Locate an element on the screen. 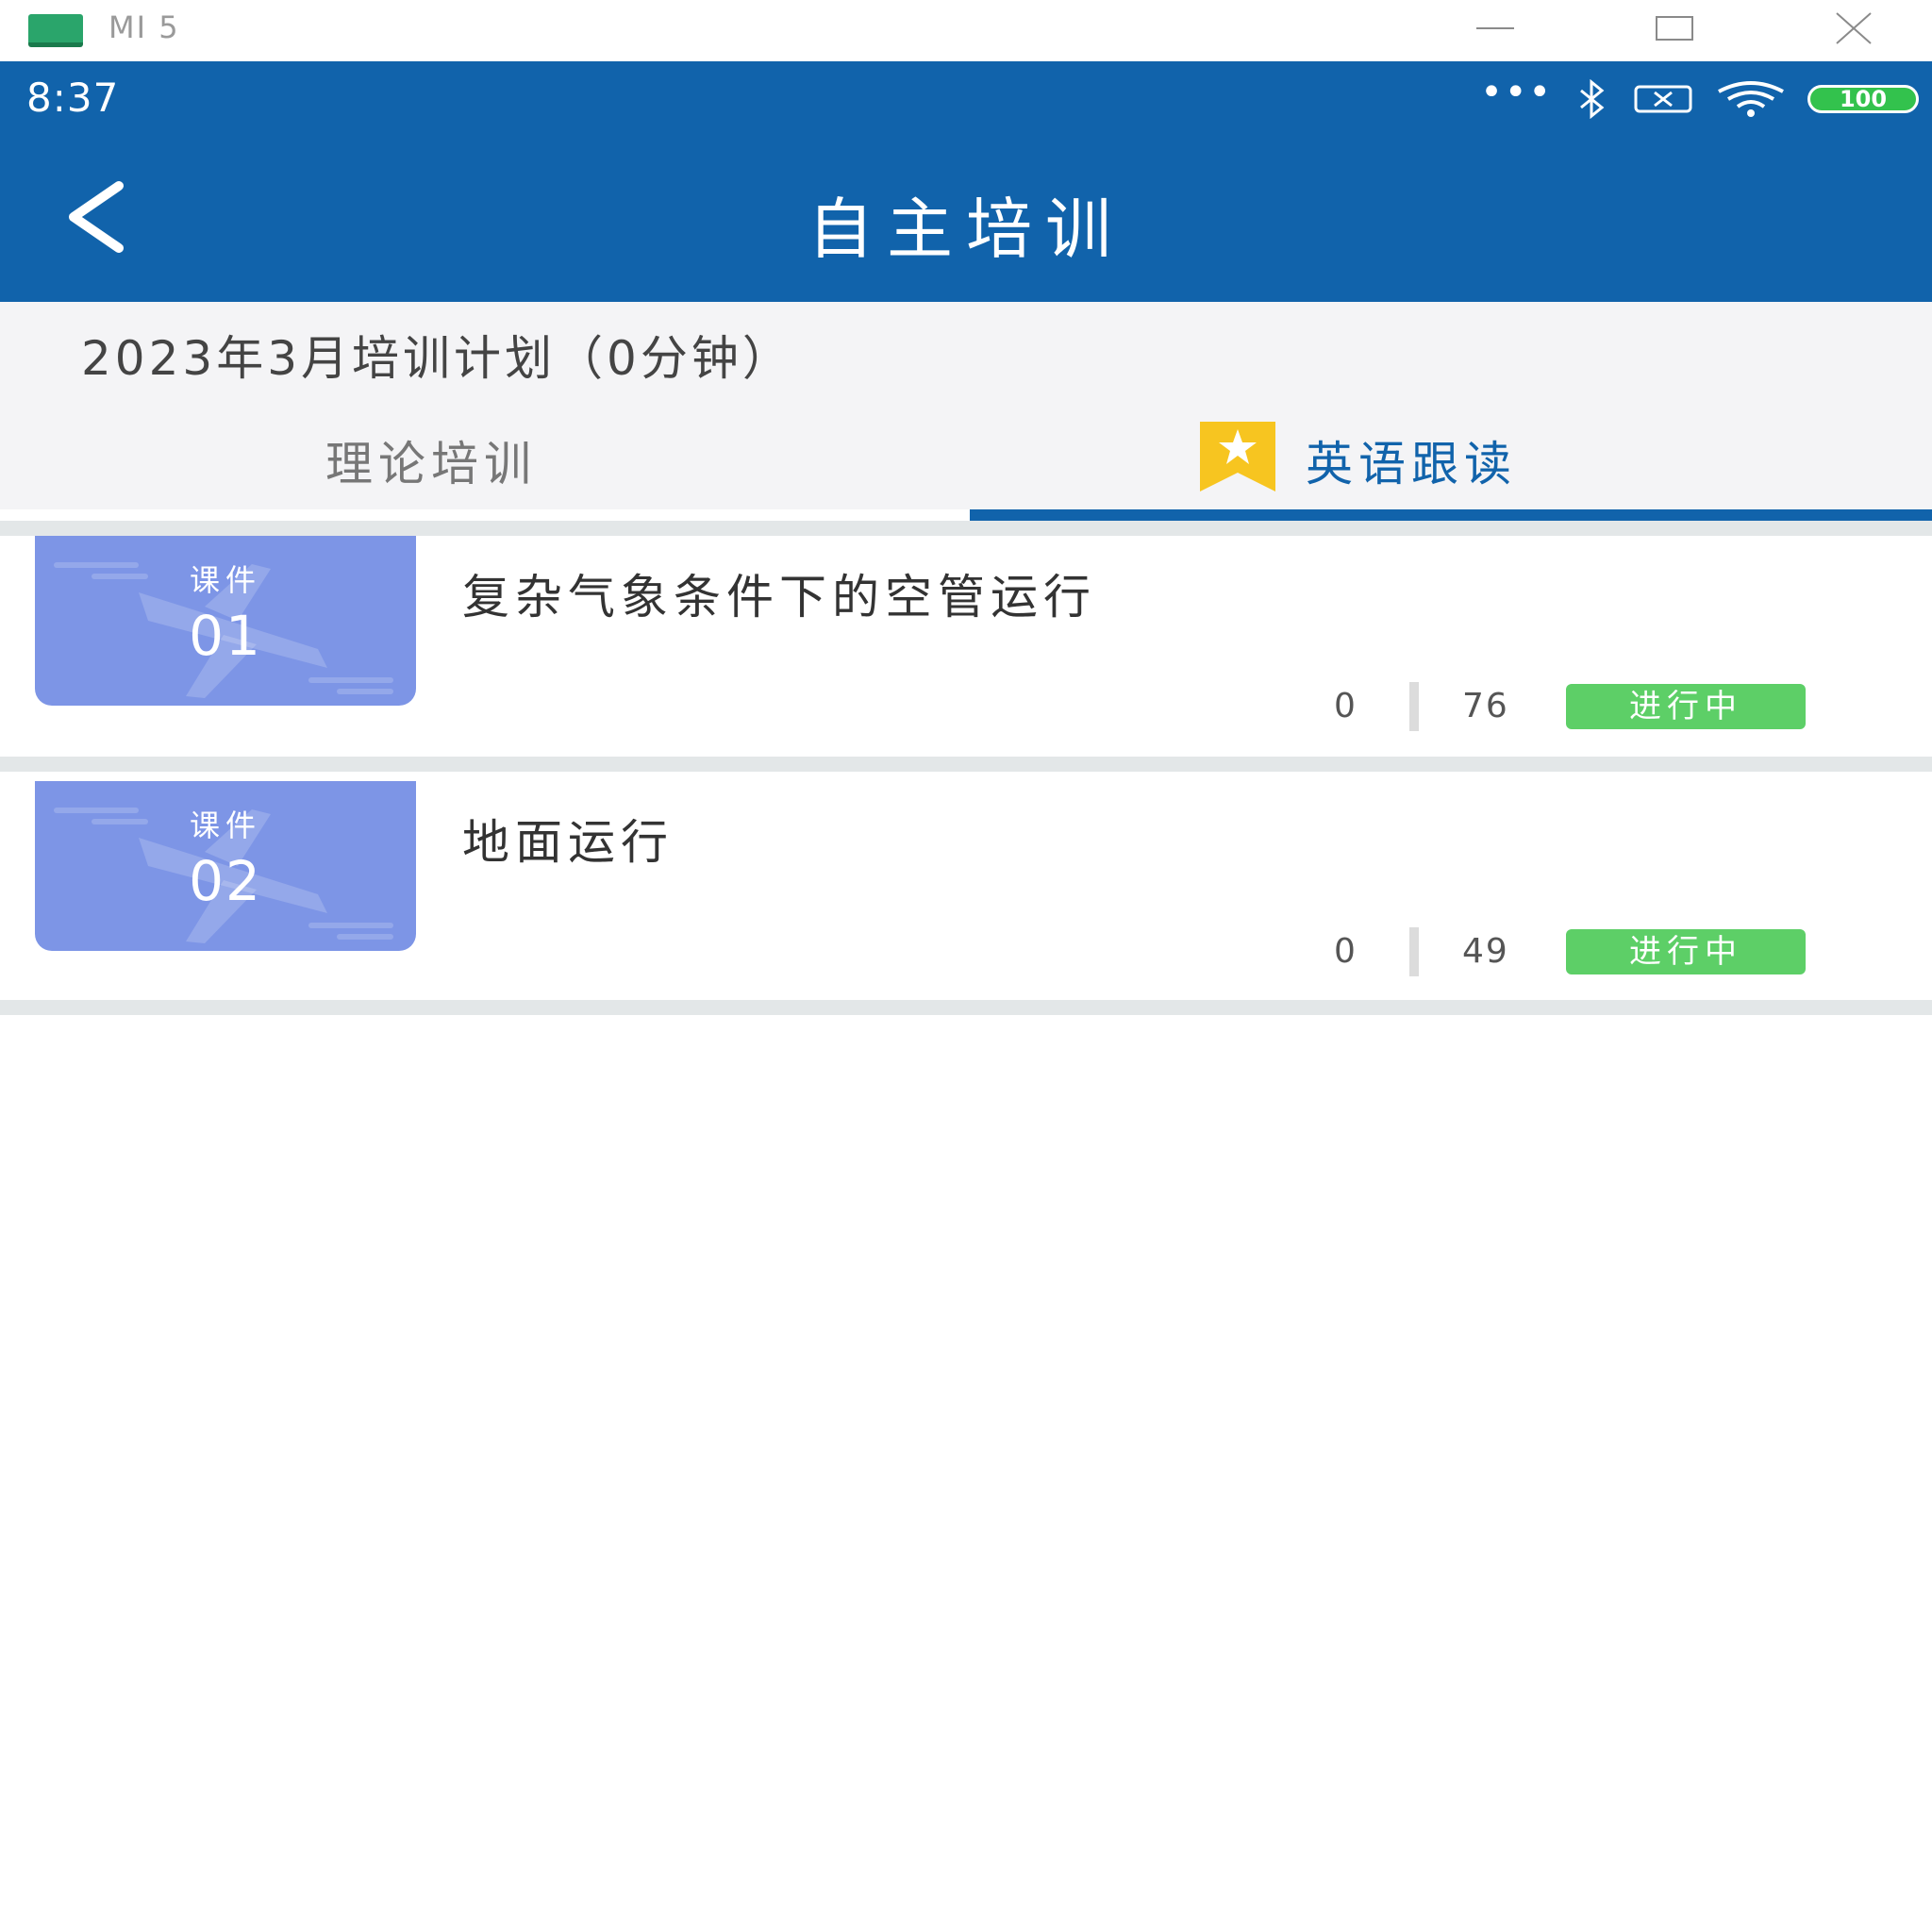  tab-bar: 理论培训 英语跟读 is located at coordinates (966, 459).